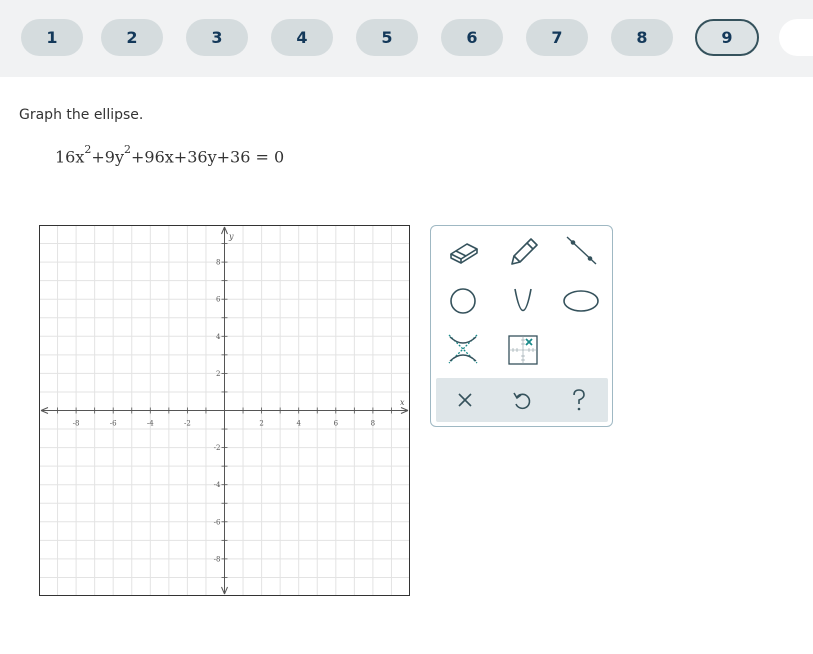 This screenshot has width=813, height=654. I want to click on help-button, so click(579, 400).